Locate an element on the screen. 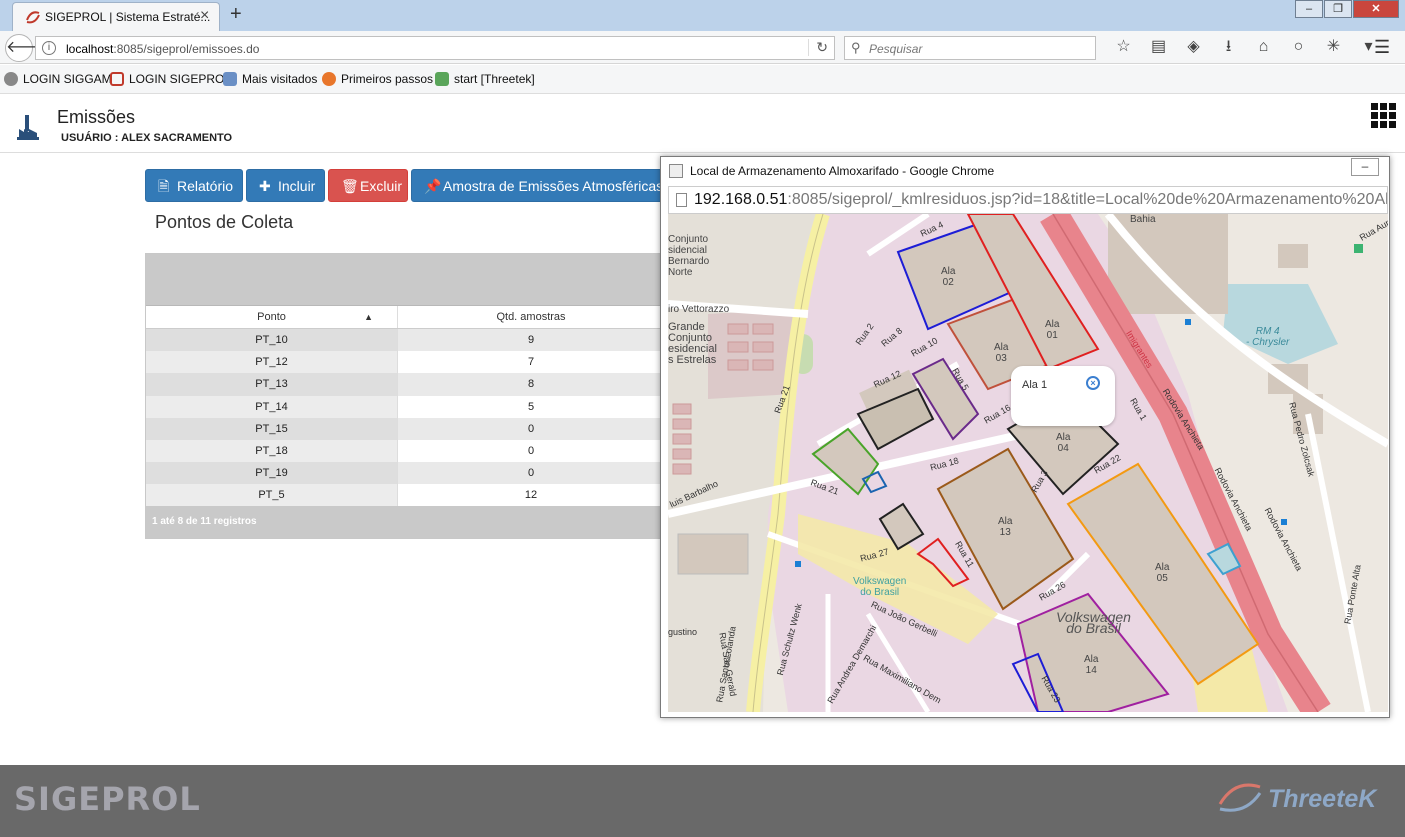 Image resolution: width=1405 pixels, height=837 pixels. cell-qtd: 8 is located at coordinates (531, 384).